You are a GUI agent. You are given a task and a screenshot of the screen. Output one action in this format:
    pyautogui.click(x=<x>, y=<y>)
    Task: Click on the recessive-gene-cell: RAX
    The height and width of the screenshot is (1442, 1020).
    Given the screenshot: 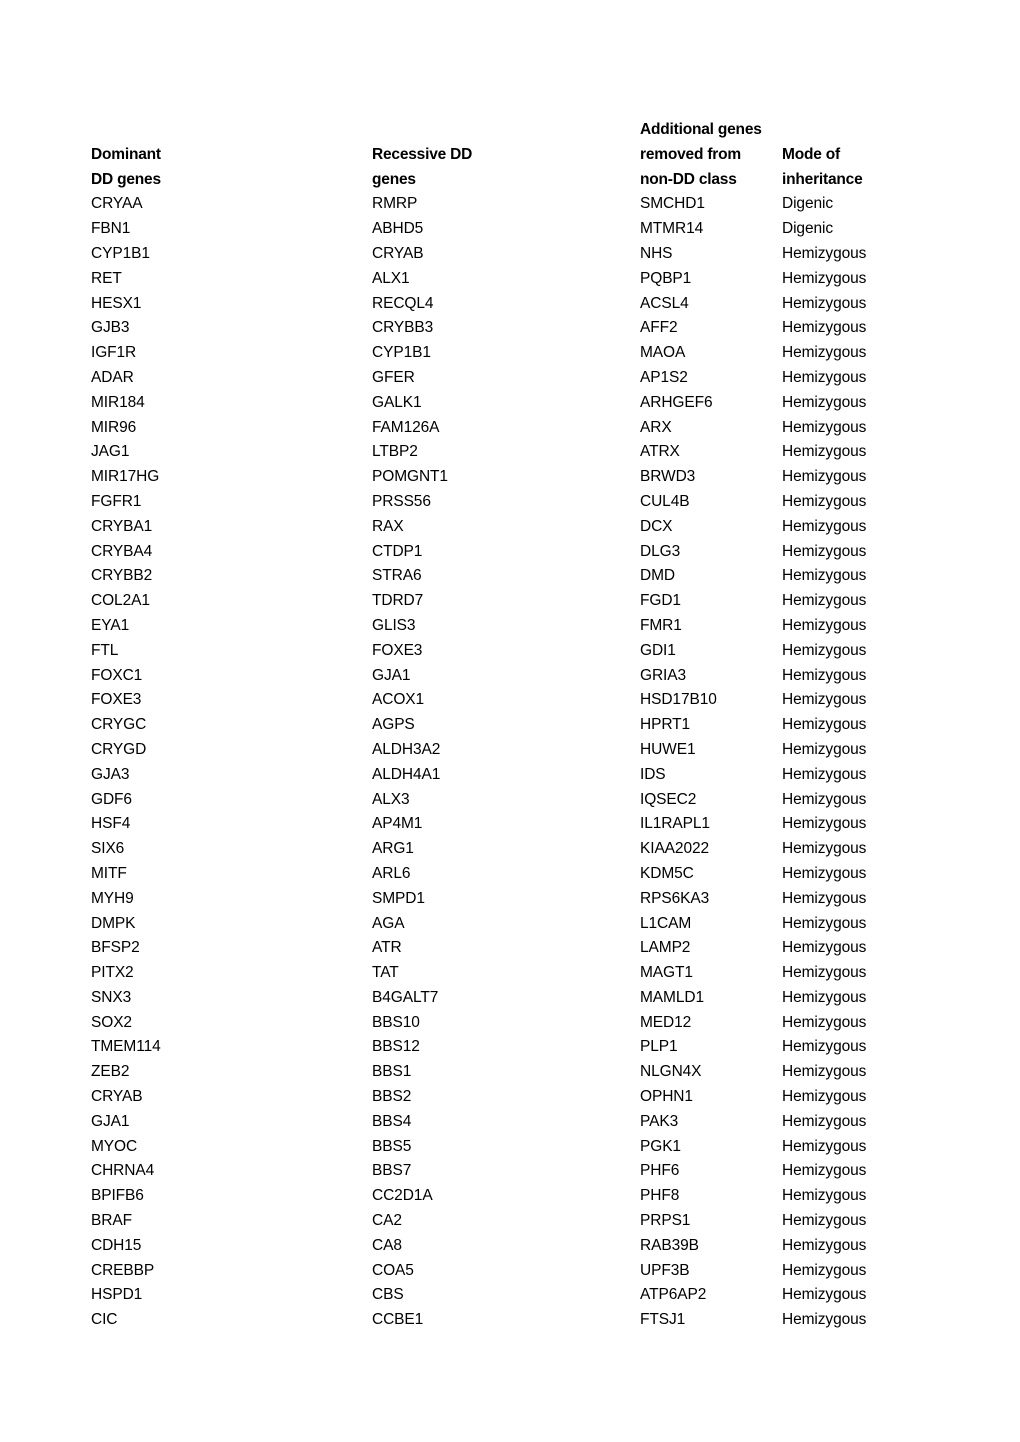 What is the action you would take?
    pyautogui.click(x=388, y=526)
    